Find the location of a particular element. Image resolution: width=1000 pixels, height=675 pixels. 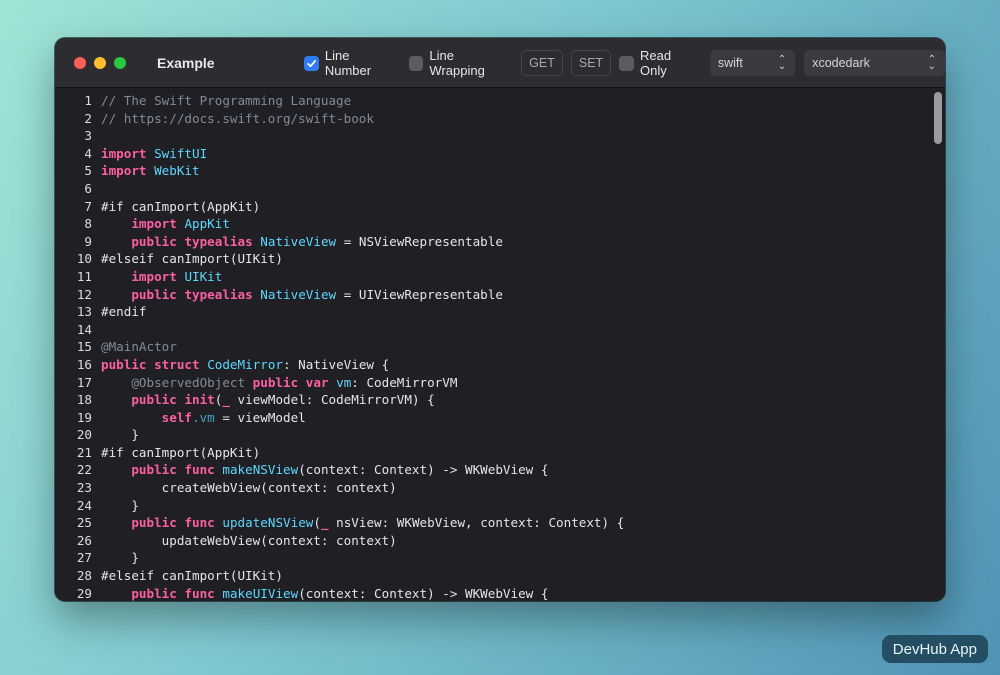

code-token: updateWebView(context: context) is located at coordinates (249, 540).